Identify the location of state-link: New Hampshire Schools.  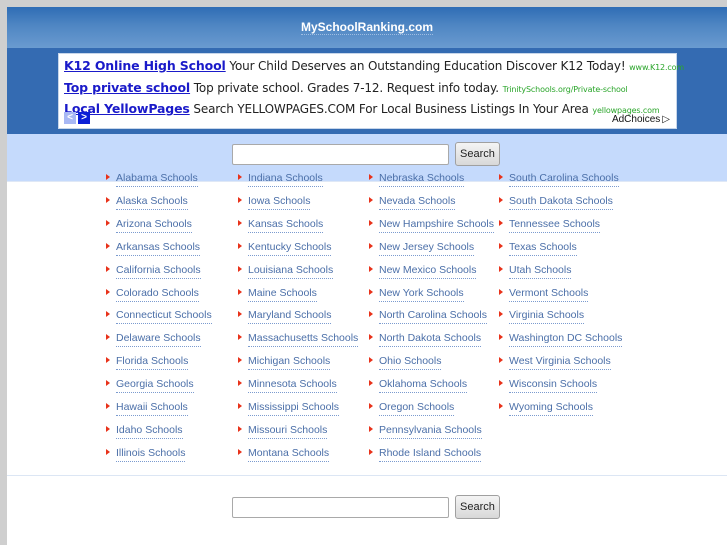
(436, 225).